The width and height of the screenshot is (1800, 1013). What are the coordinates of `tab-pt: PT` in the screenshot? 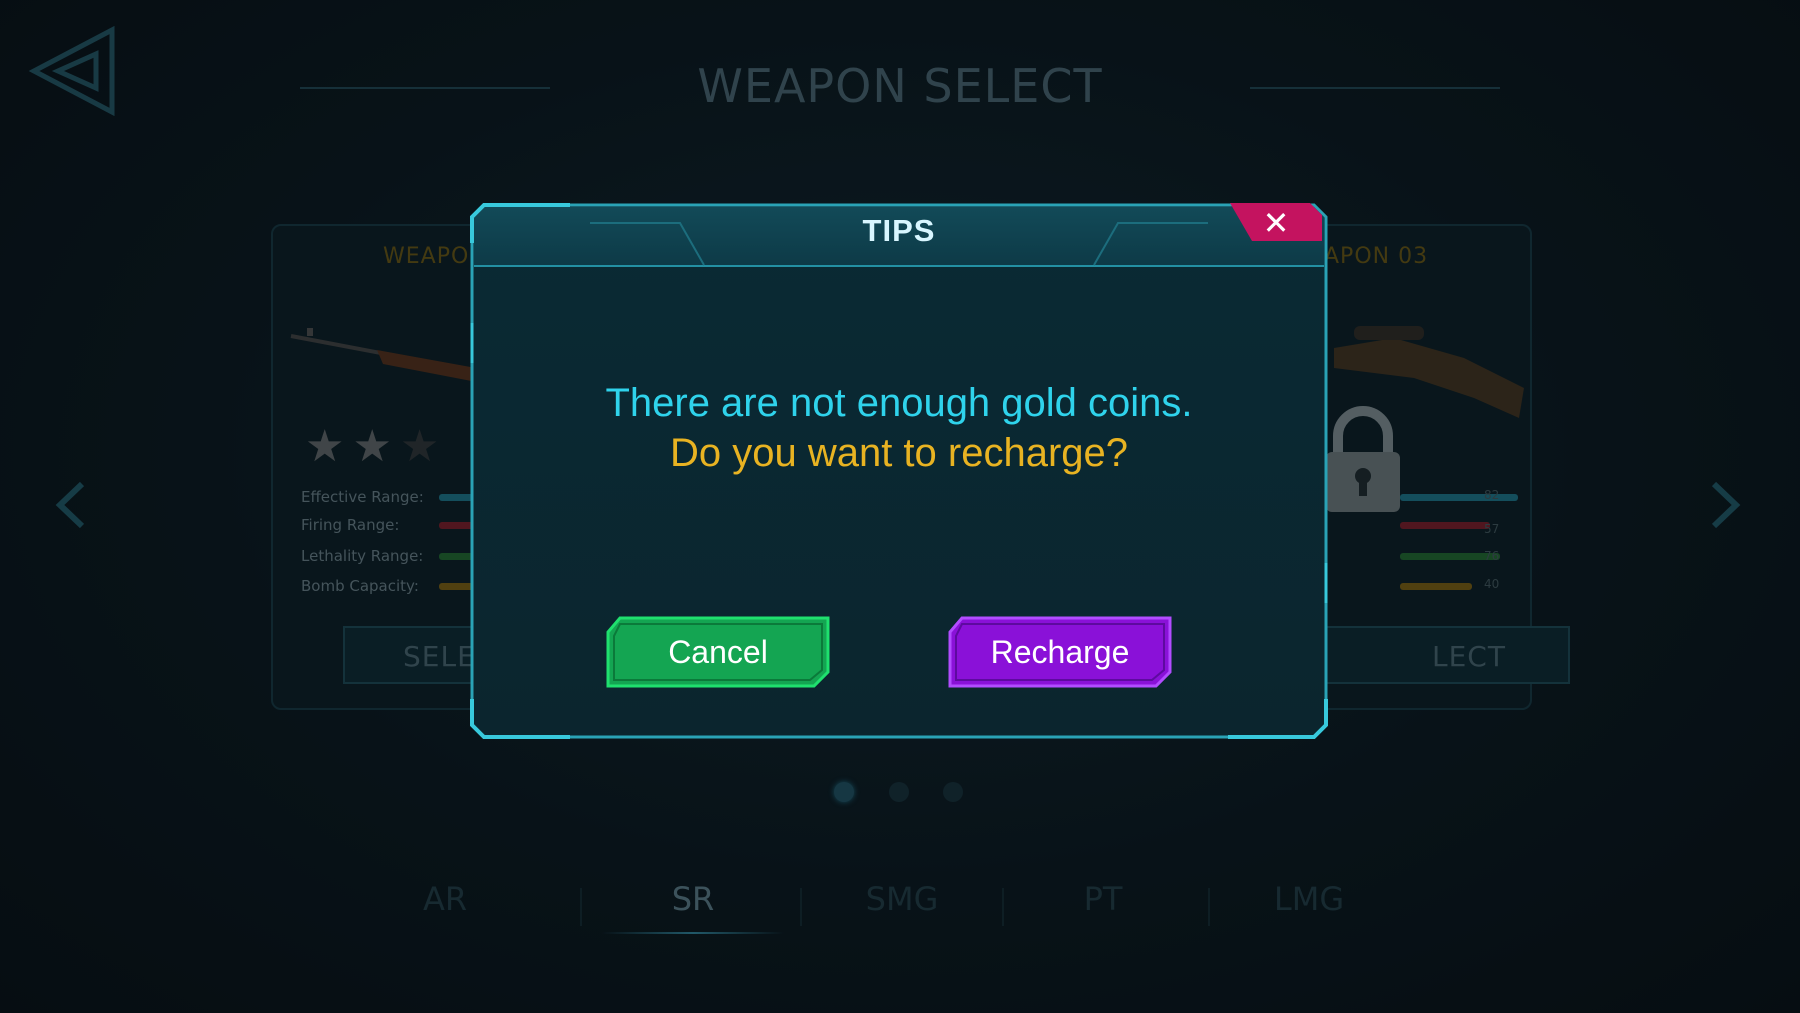 It's located at (1103, 899).